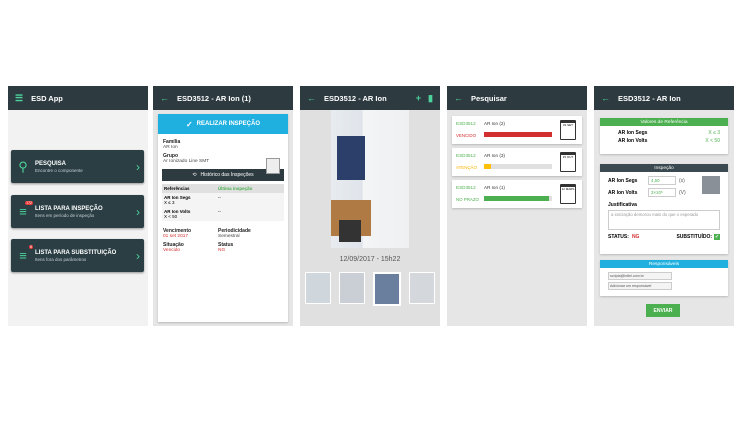 Image resolution: width=740 pixels, height=434 pixels. What do you see at coordinates (418, 98) in the screenshot?
I see `add-icon: +` at bounding box center [418, 98].